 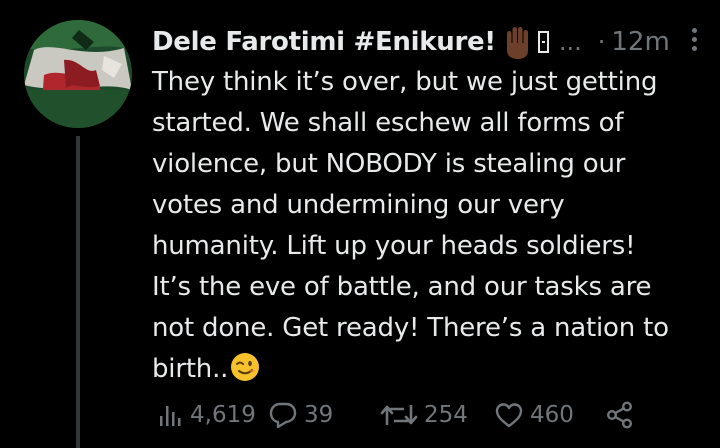 I want to click on tweet-text-line: birth.., so click(x=190, y=369).